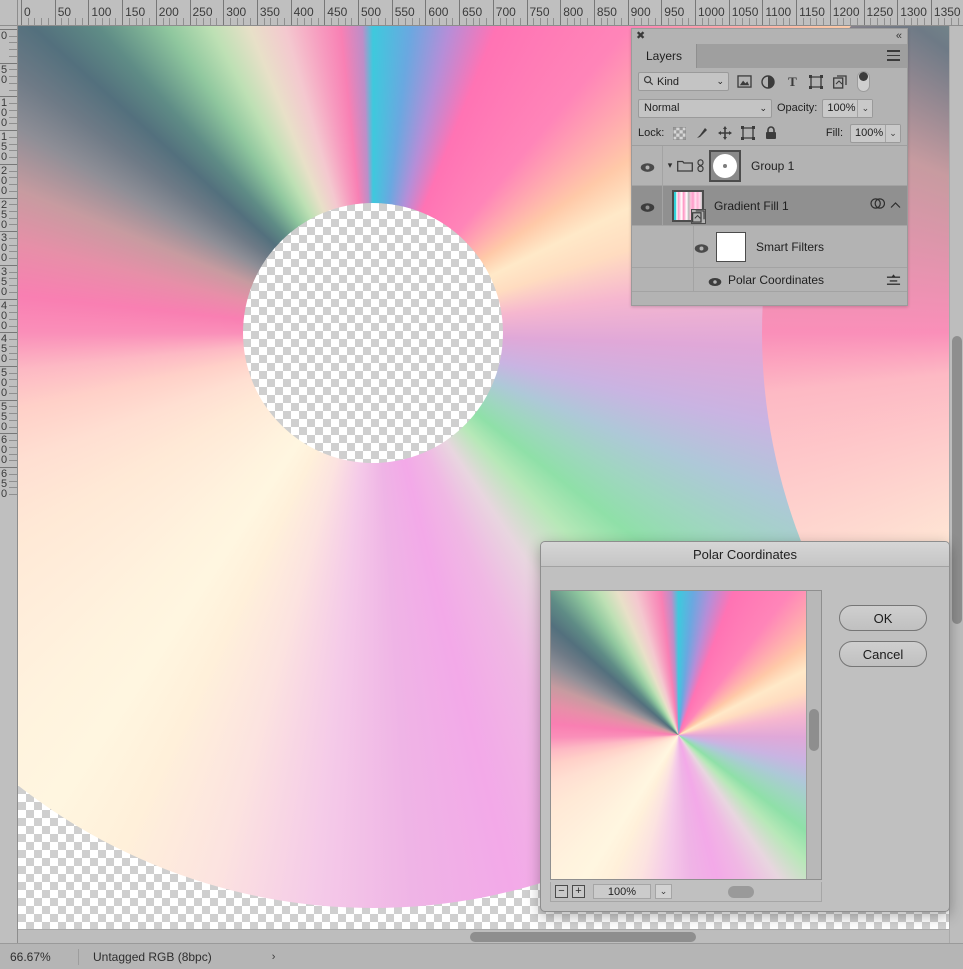  I want to click on ruler-label: 300, so click(236, 12).